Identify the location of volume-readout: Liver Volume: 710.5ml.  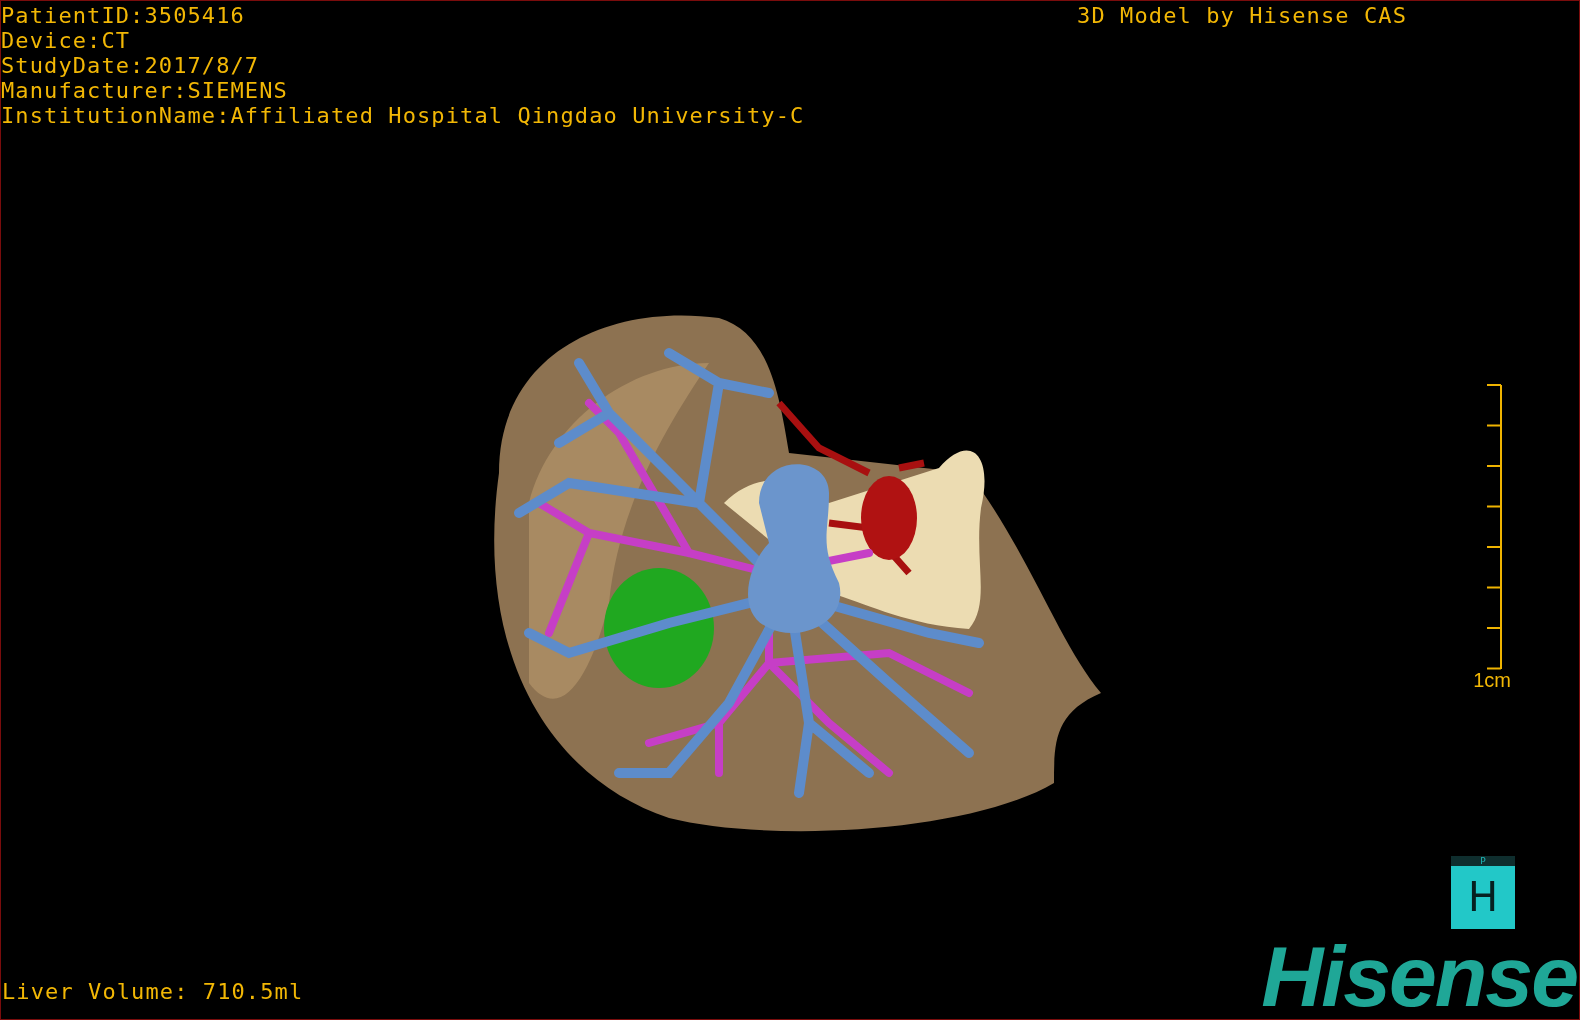
(153, 991).